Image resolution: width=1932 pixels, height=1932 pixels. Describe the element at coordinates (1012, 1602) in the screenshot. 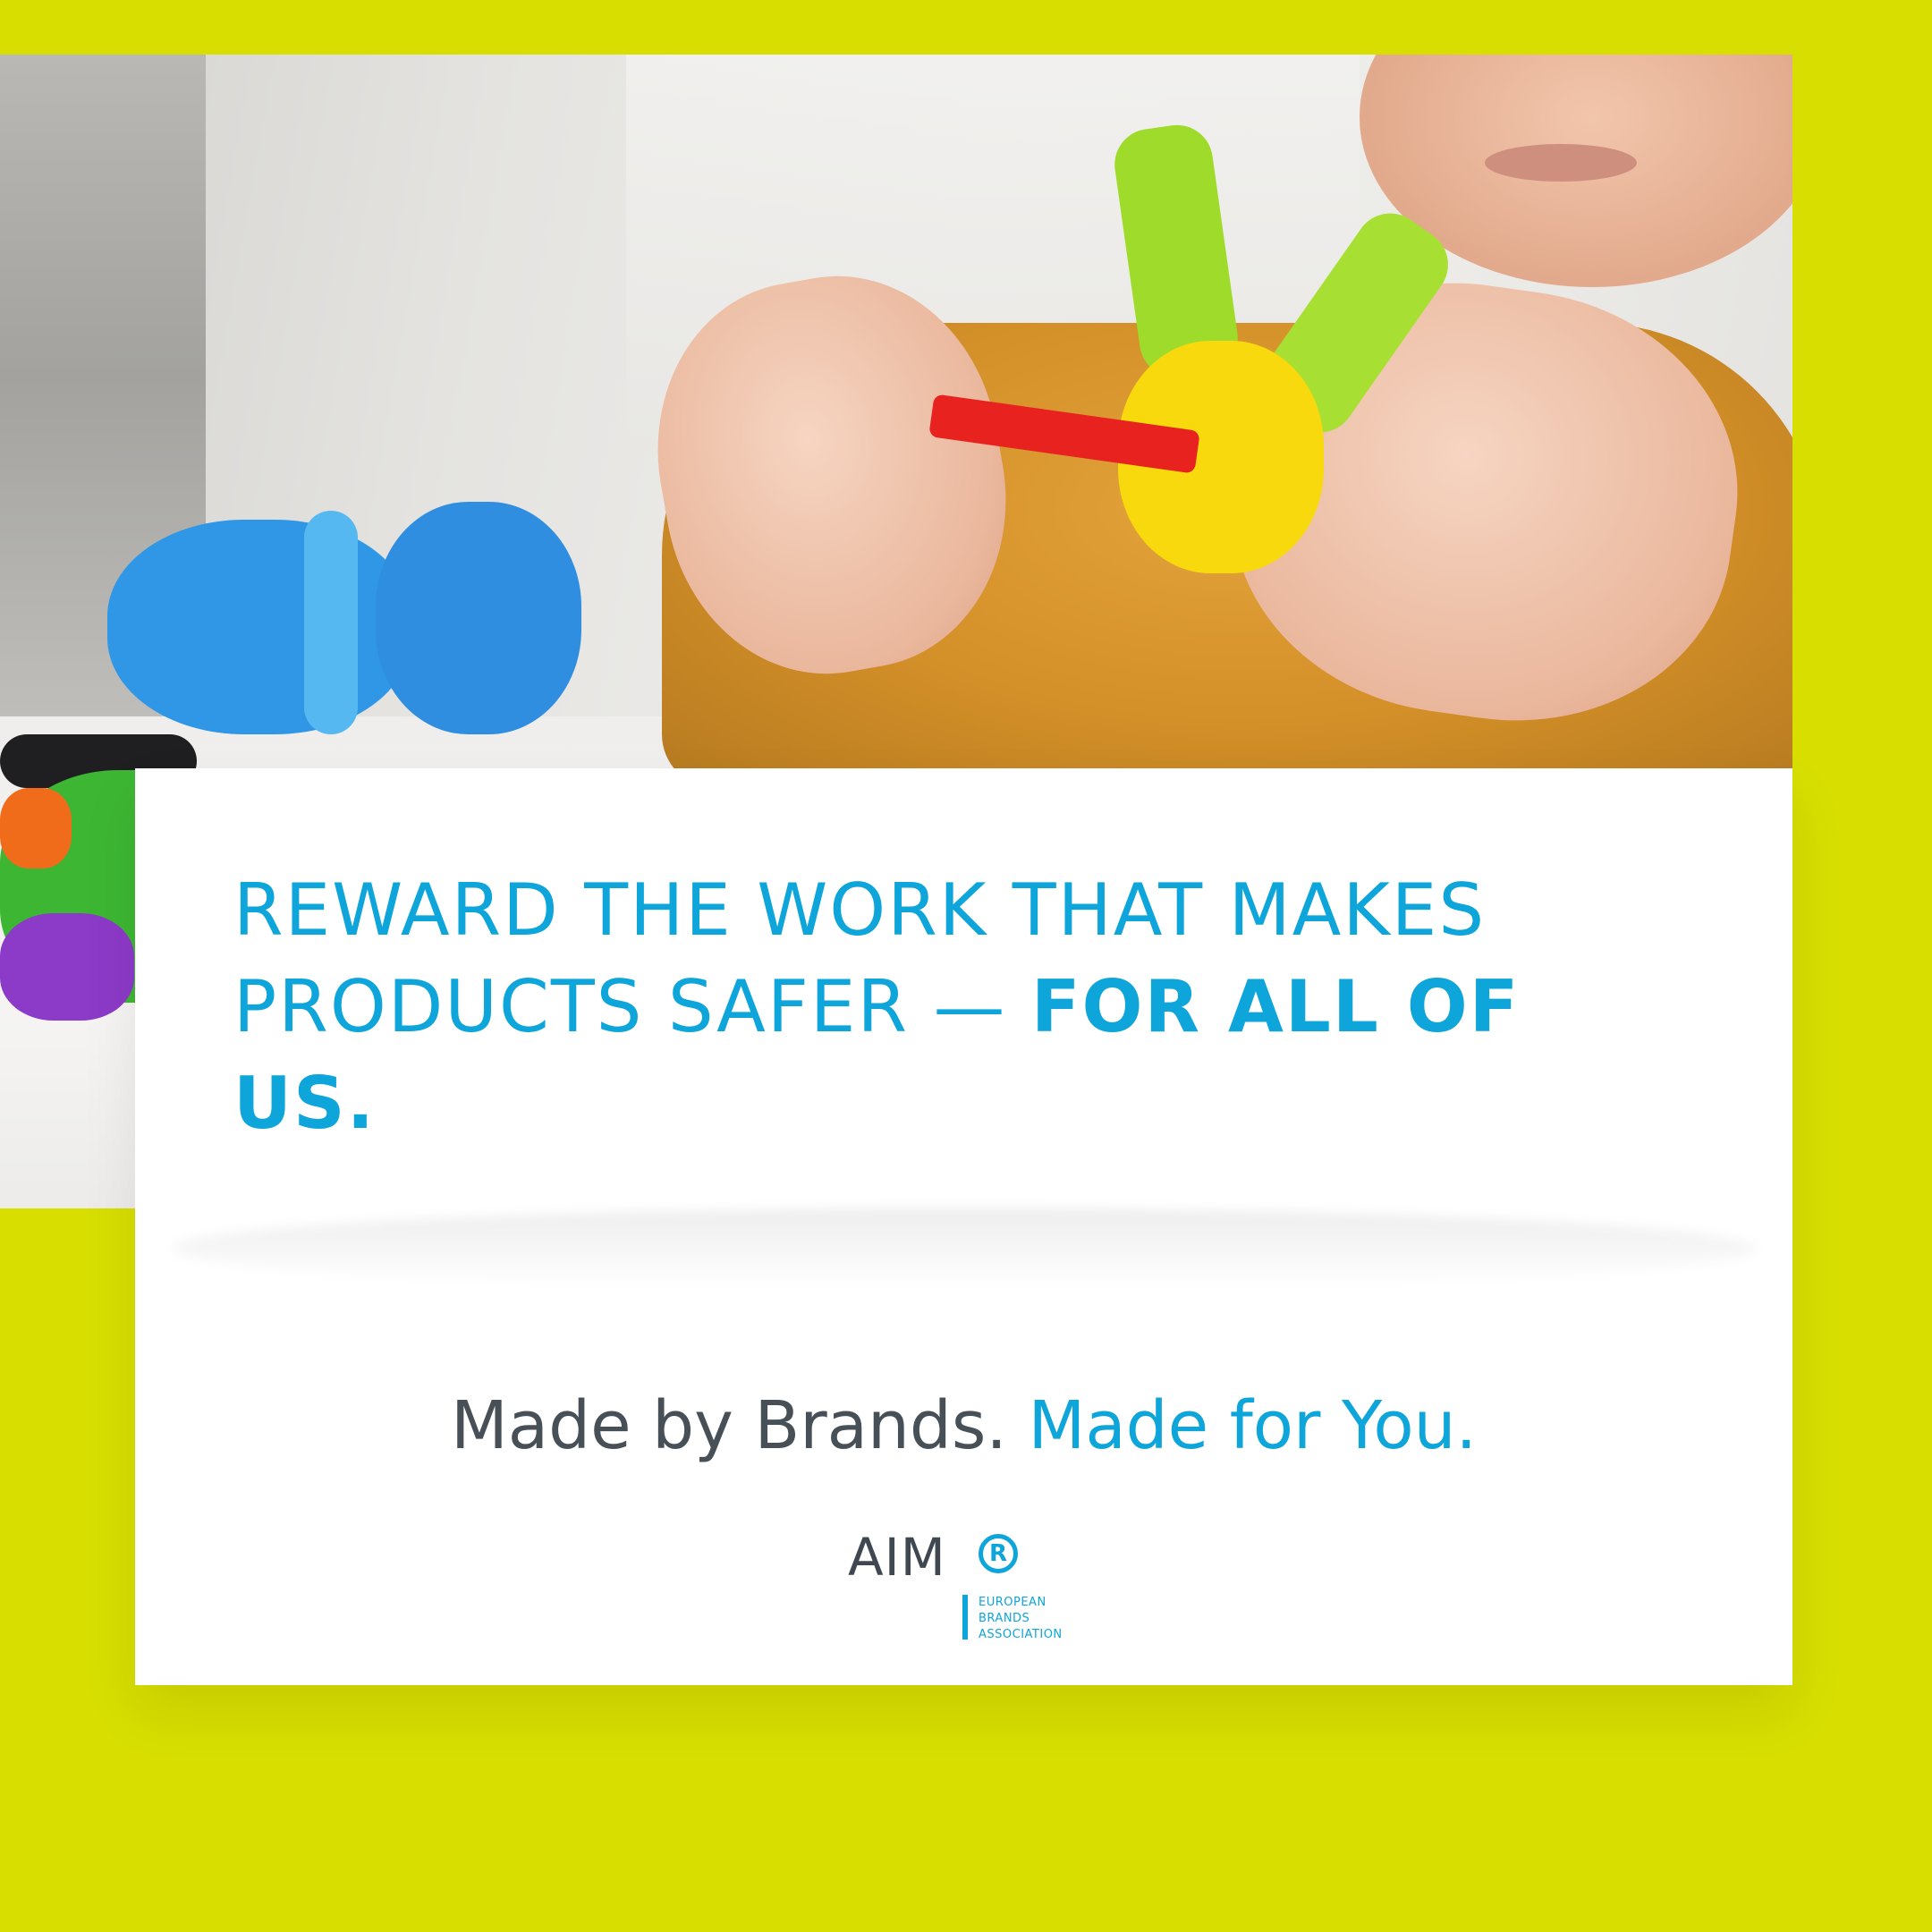

I see `logo-subtitle-line: EUROPEAN` at that location.